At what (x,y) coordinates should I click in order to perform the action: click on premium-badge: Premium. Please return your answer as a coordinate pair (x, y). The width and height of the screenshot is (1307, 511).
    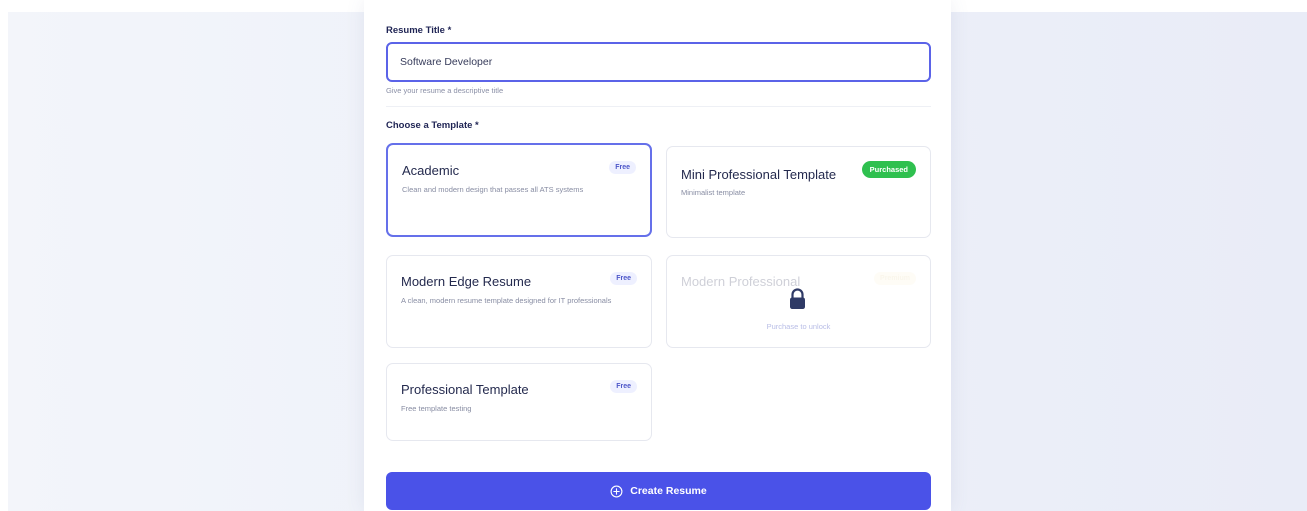
    Looking at the image, I should click on (895, 278).